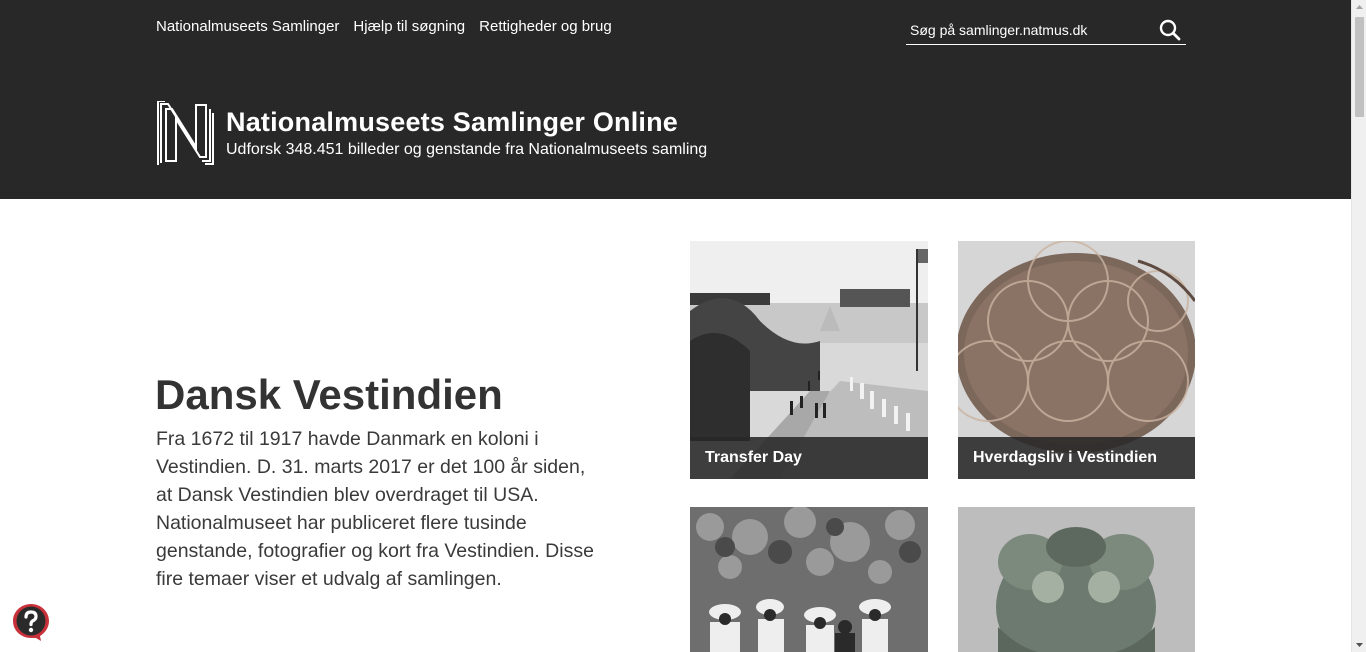 The image size is (1366, 652). I want to click on nav-link-samlinger: Nationalmuseets Samlinger, so click(247, 27).